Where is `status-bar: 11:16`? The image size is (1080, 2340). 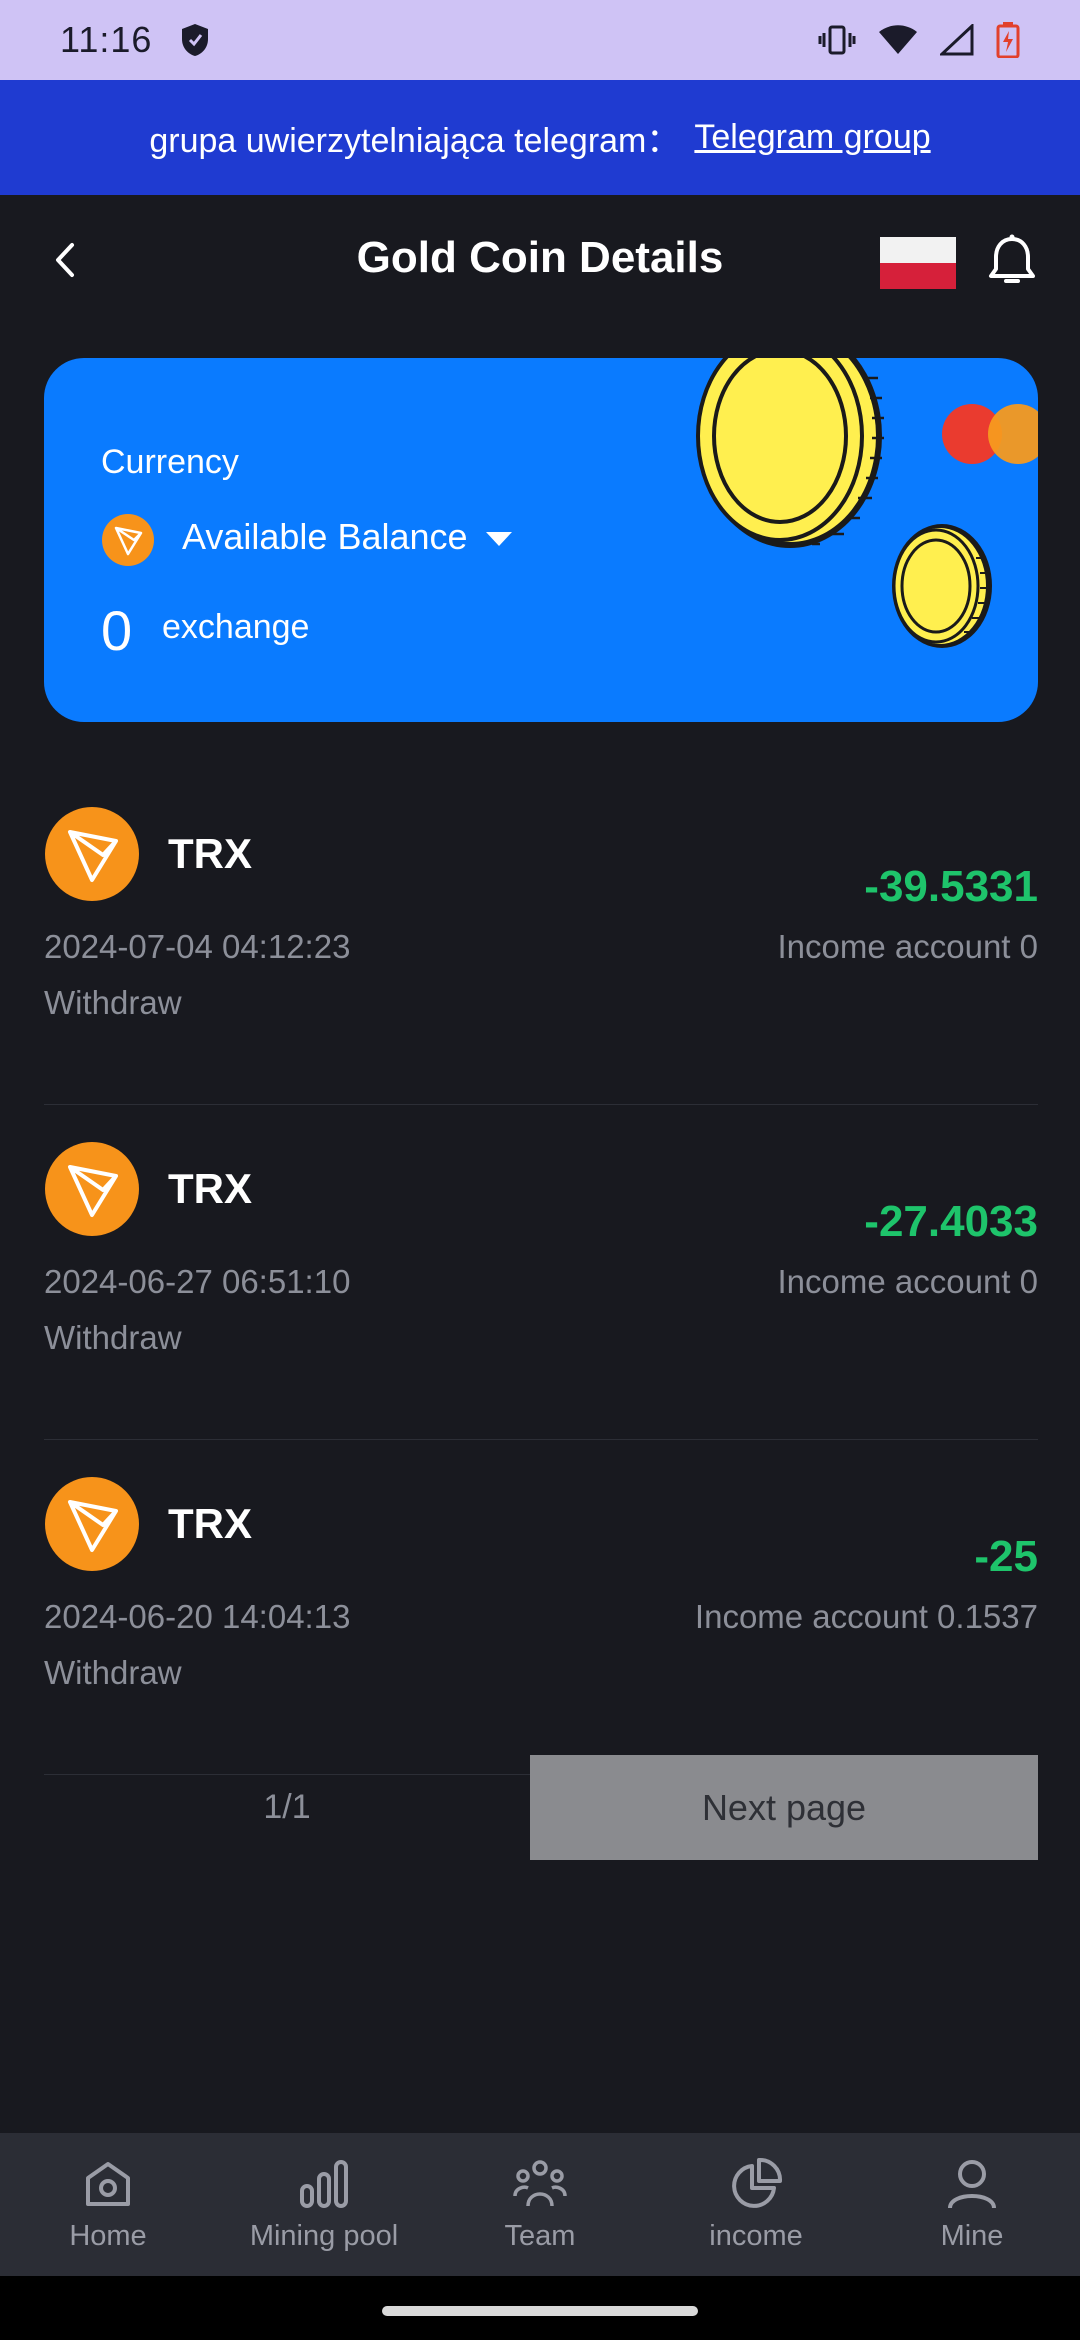
status-bar: 11:16 is located at coordinates (540, 40).